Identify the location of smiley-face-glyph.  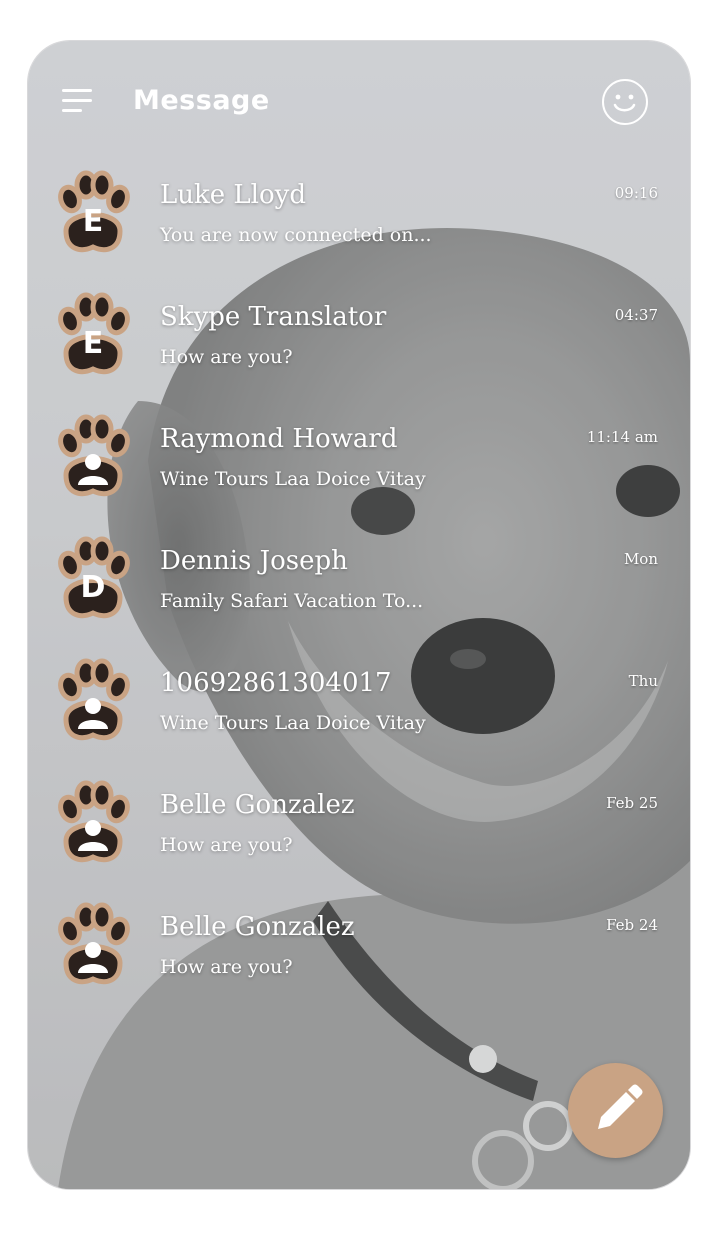
(624, 103).